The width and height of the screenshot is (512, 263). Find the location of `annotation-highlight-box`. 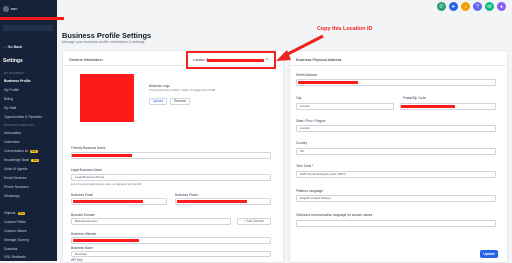

annotation-highlight-box is located at coordinates (231, 60).